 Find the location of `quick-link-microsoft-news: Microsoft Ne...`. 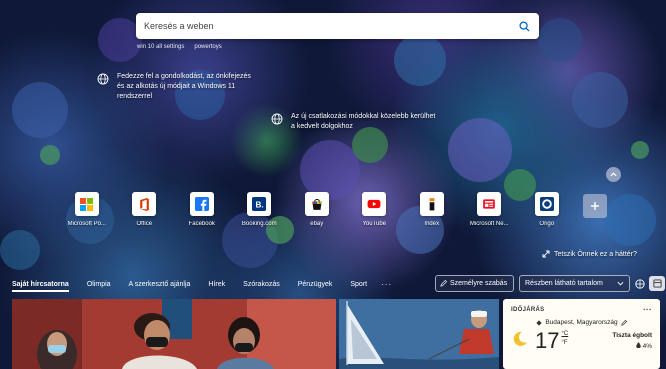

quick-link-microsoft-news: Microsoft Ne... is located at coordinates (490, 209).